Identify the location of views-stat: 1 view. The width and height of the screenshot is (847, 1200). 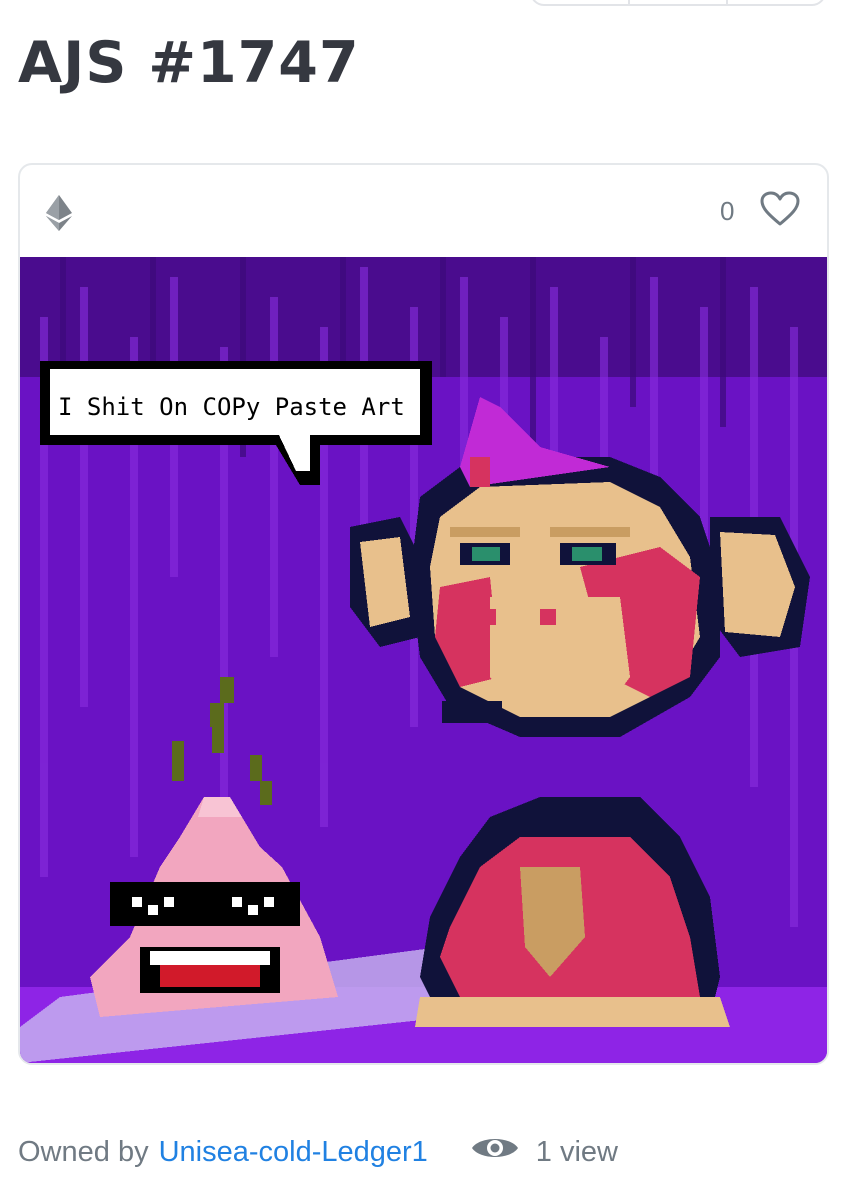
(544, 1152).